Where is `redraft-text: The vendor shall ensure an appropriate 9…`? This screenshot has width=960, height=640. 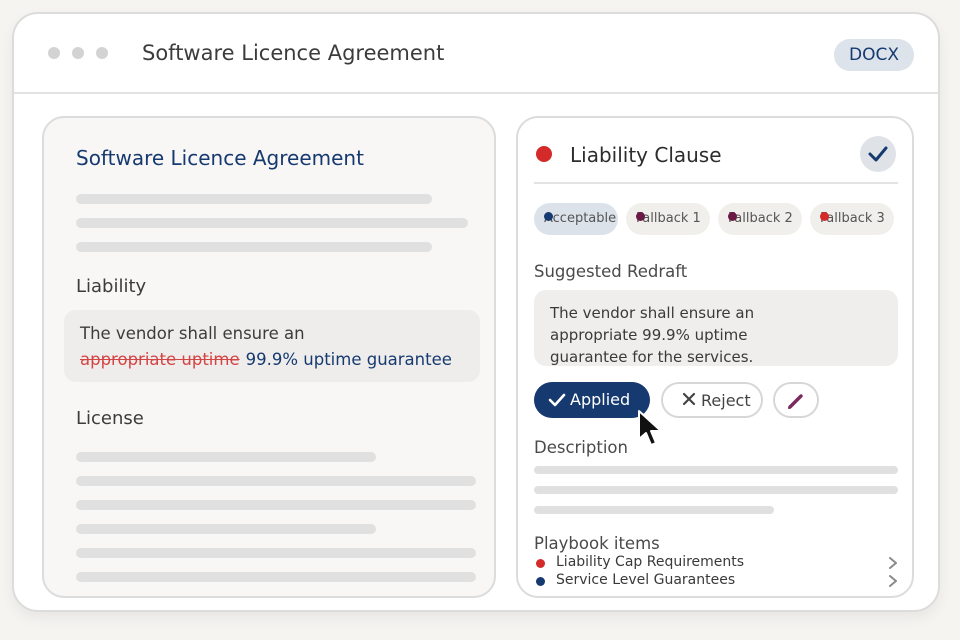 redraft-text: The vendor shall ensure an appropriate 9… is located at coordinates (652, 335).